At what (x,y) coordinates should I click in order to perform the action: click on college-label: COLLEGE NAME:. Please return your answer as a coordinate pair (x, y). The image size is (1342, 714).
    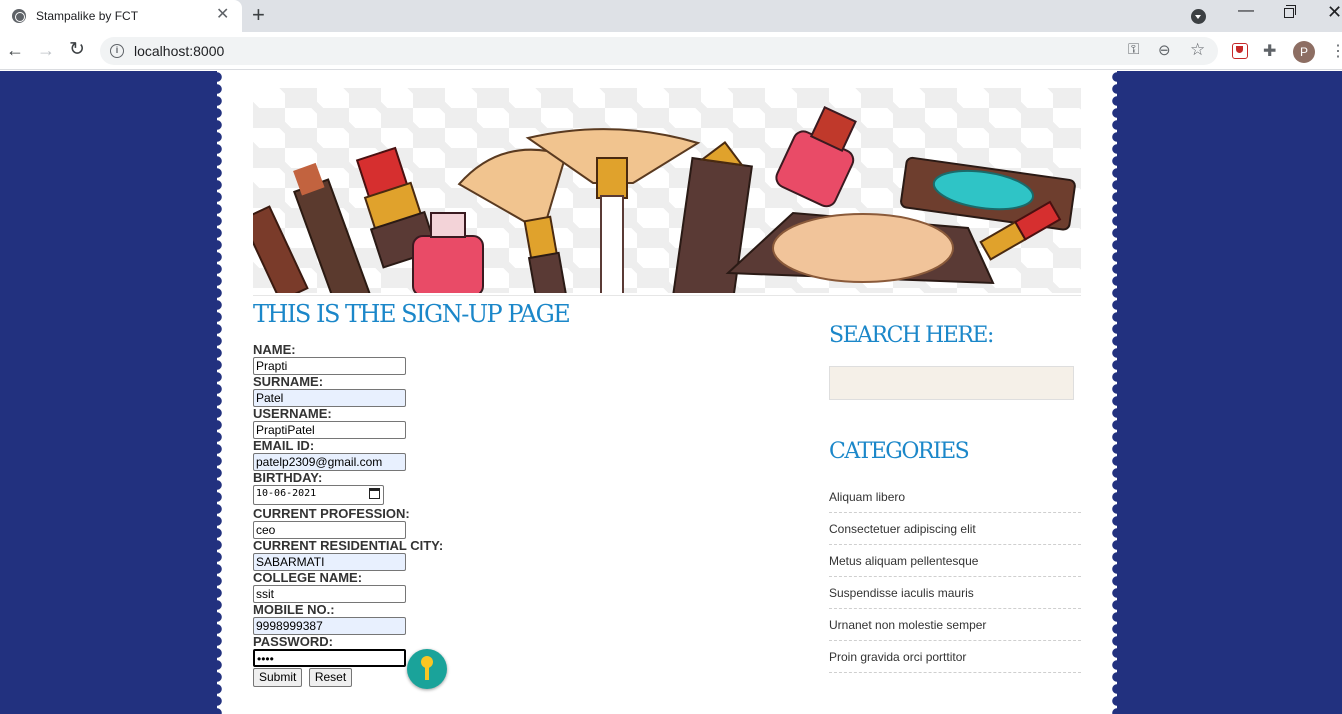
    Looking at the image, I should click on (308, 577).